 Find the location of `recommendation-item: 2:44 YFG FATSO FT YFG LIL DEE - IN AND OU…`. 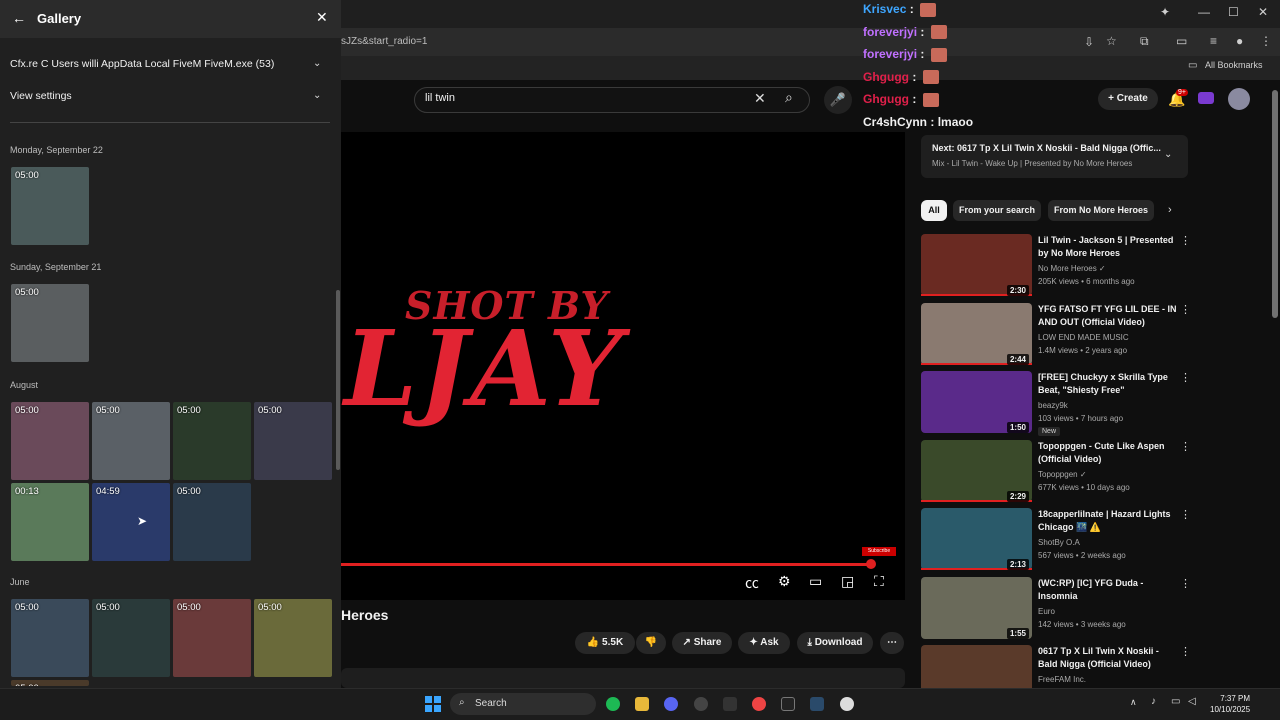

recommendation-item: 2:44 YFG FATSO FT YFG LIL DEE - IN AND OU… is located at coordinates (1096, 335).